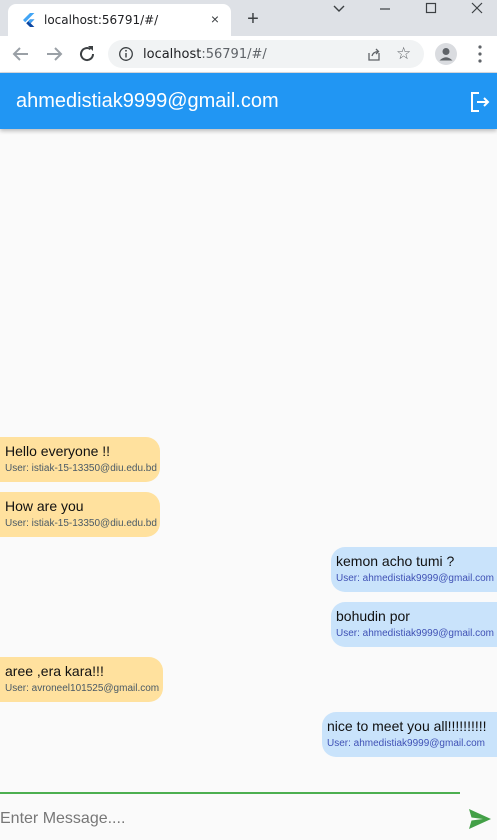 The image size is (497, 840). Describe the element at coordinates (54, 671) in the screenshot. I see `message-text: aree ,era kara!!!` at that location.